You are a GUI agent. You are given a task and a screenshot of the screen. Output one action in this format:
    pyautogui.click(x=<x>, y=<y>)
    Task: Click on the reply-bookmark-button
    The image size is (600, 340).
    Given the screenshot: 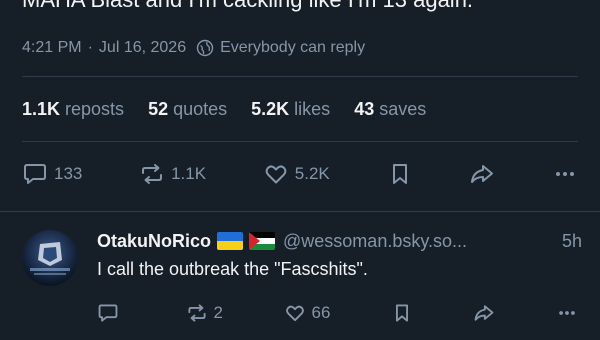 What is the action you would take?
    pyautogui.click(x=402, y=313)
    